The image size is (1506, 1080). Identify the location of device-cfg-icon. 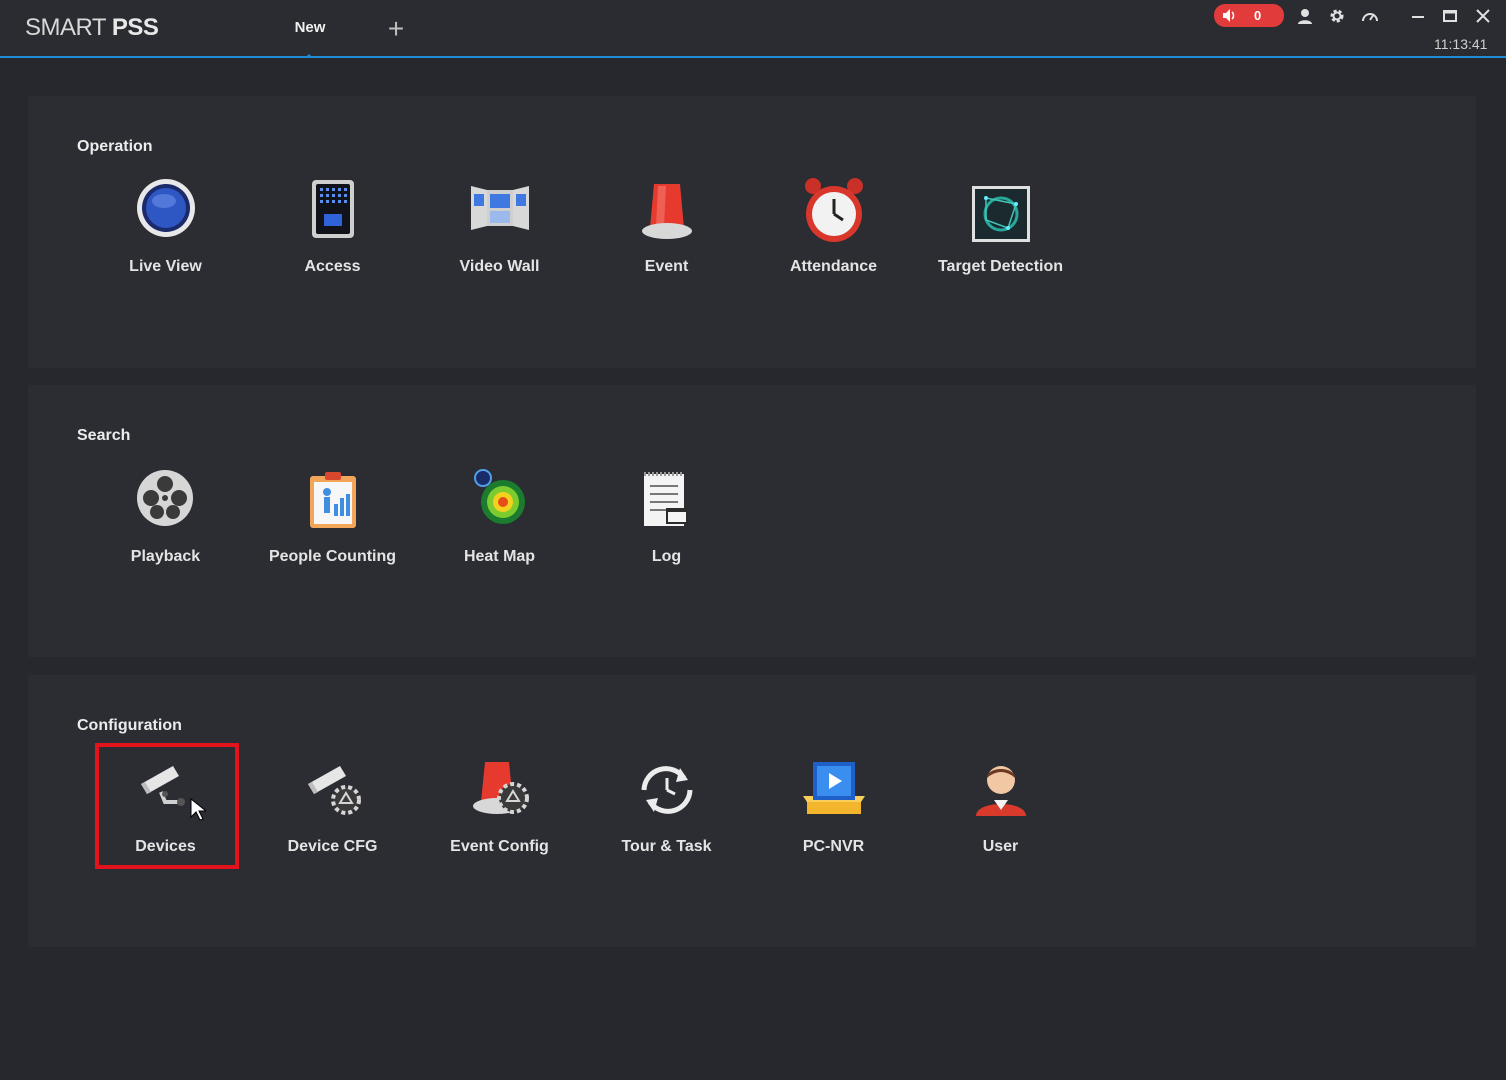
(334, 790).